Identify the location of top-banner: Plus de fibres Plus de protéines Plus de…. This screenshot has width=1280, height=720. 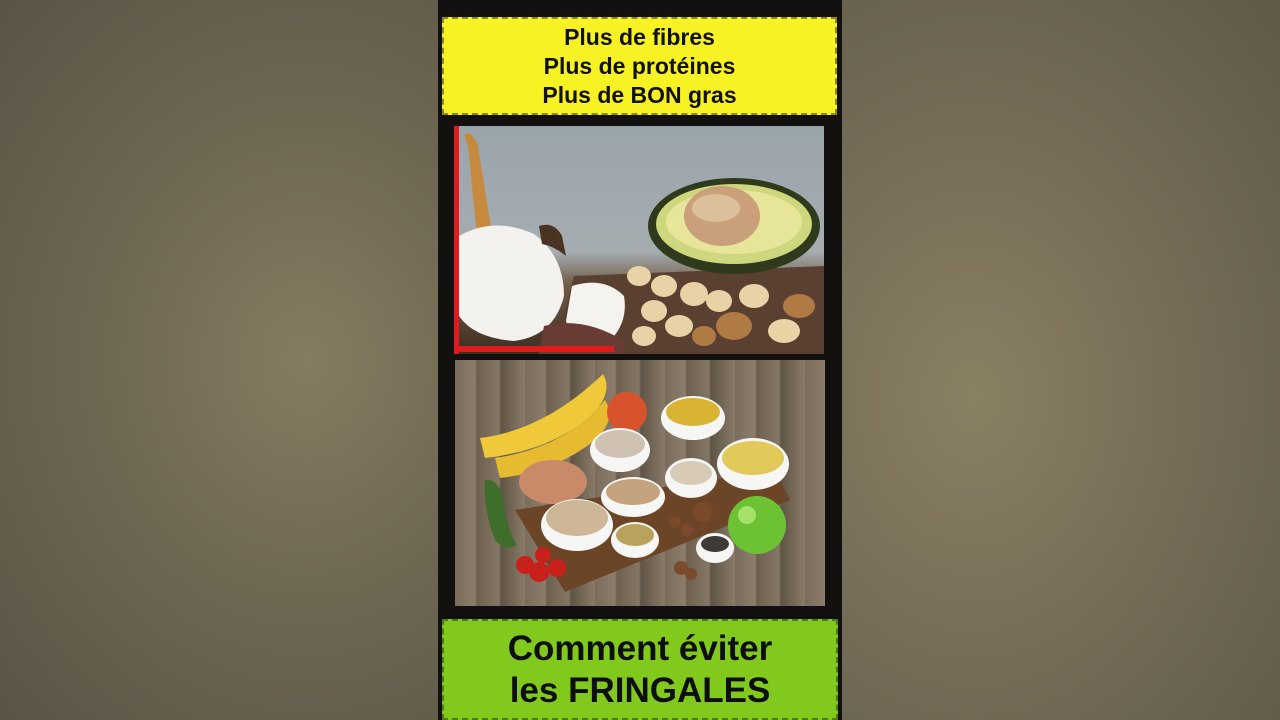
(639, 66).